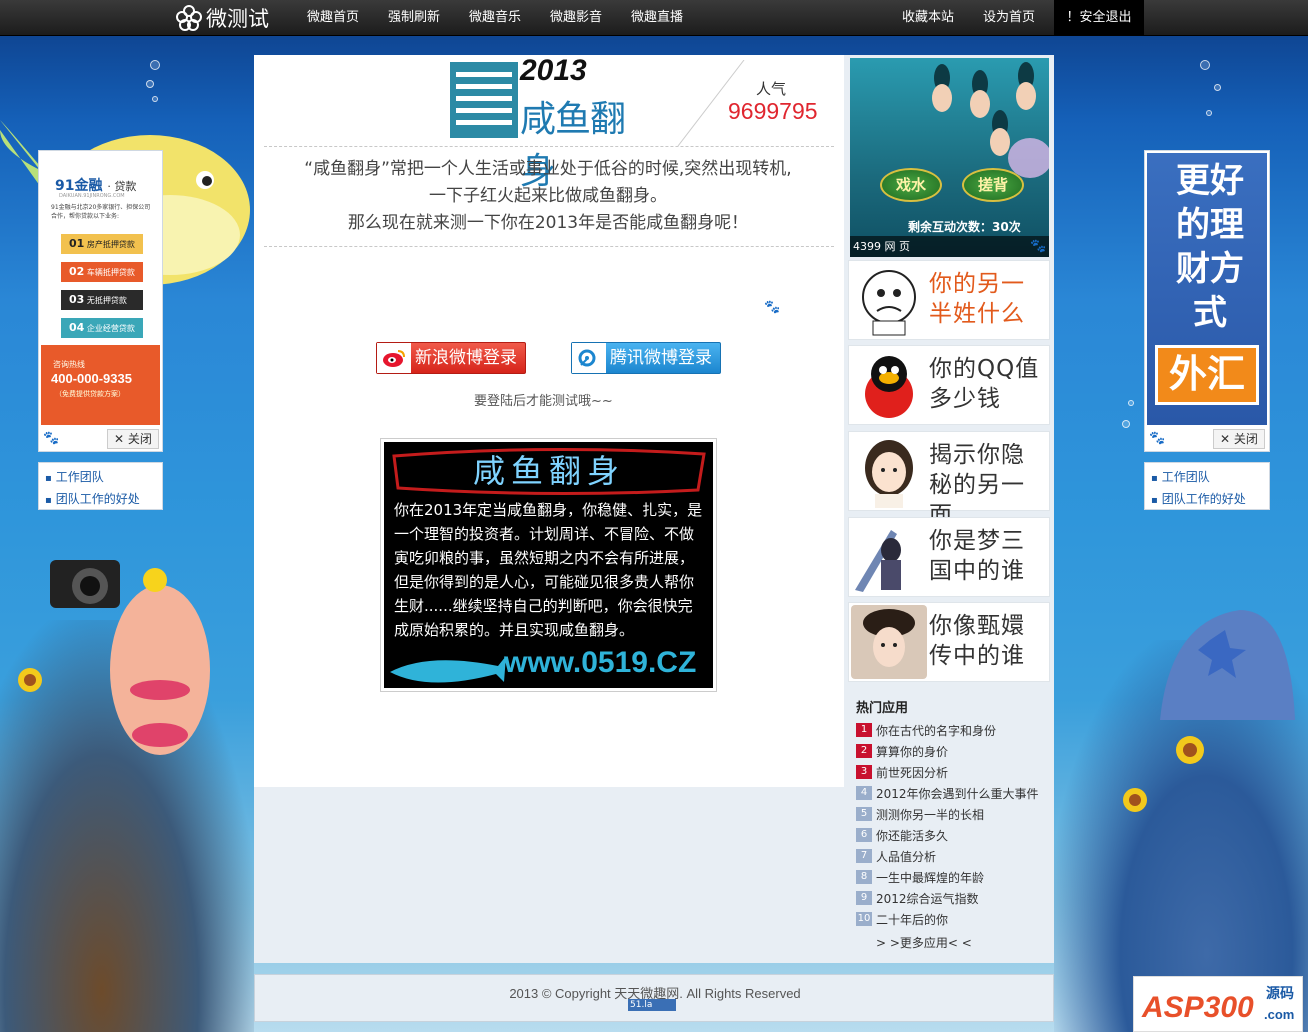 The height and width of the screenshot is (1032, 1308). Describe the element at coordinates (864, 877) in the screenshot. I see `rank-badge: 8` at that location.